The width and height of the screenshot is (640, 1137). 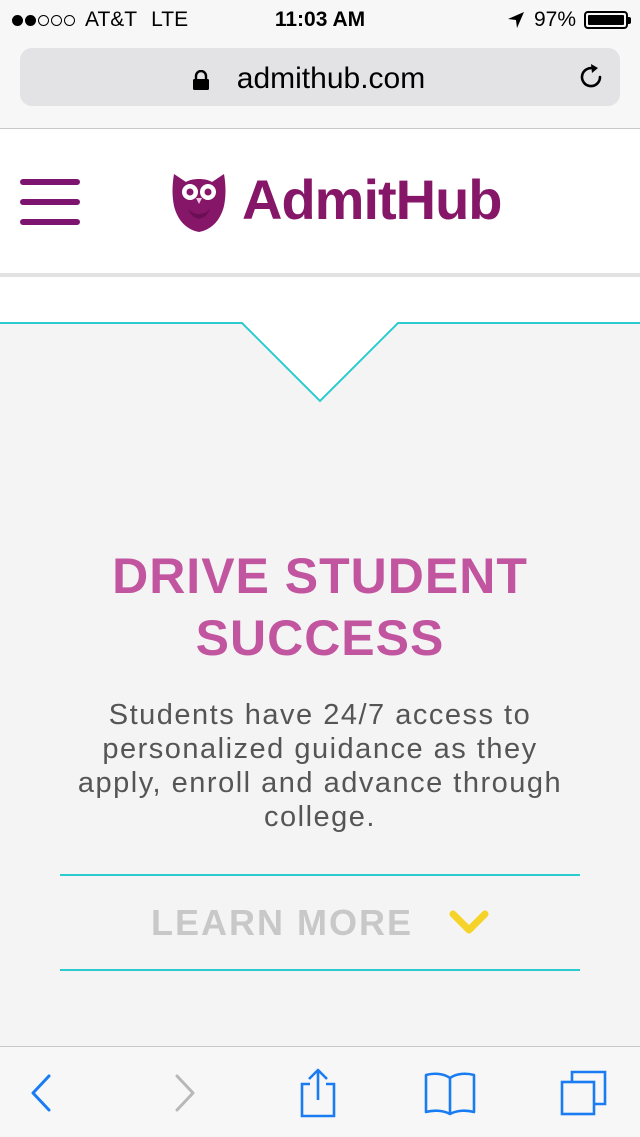 I want to click on owl-logo-icon, so click(x=199, y=203).